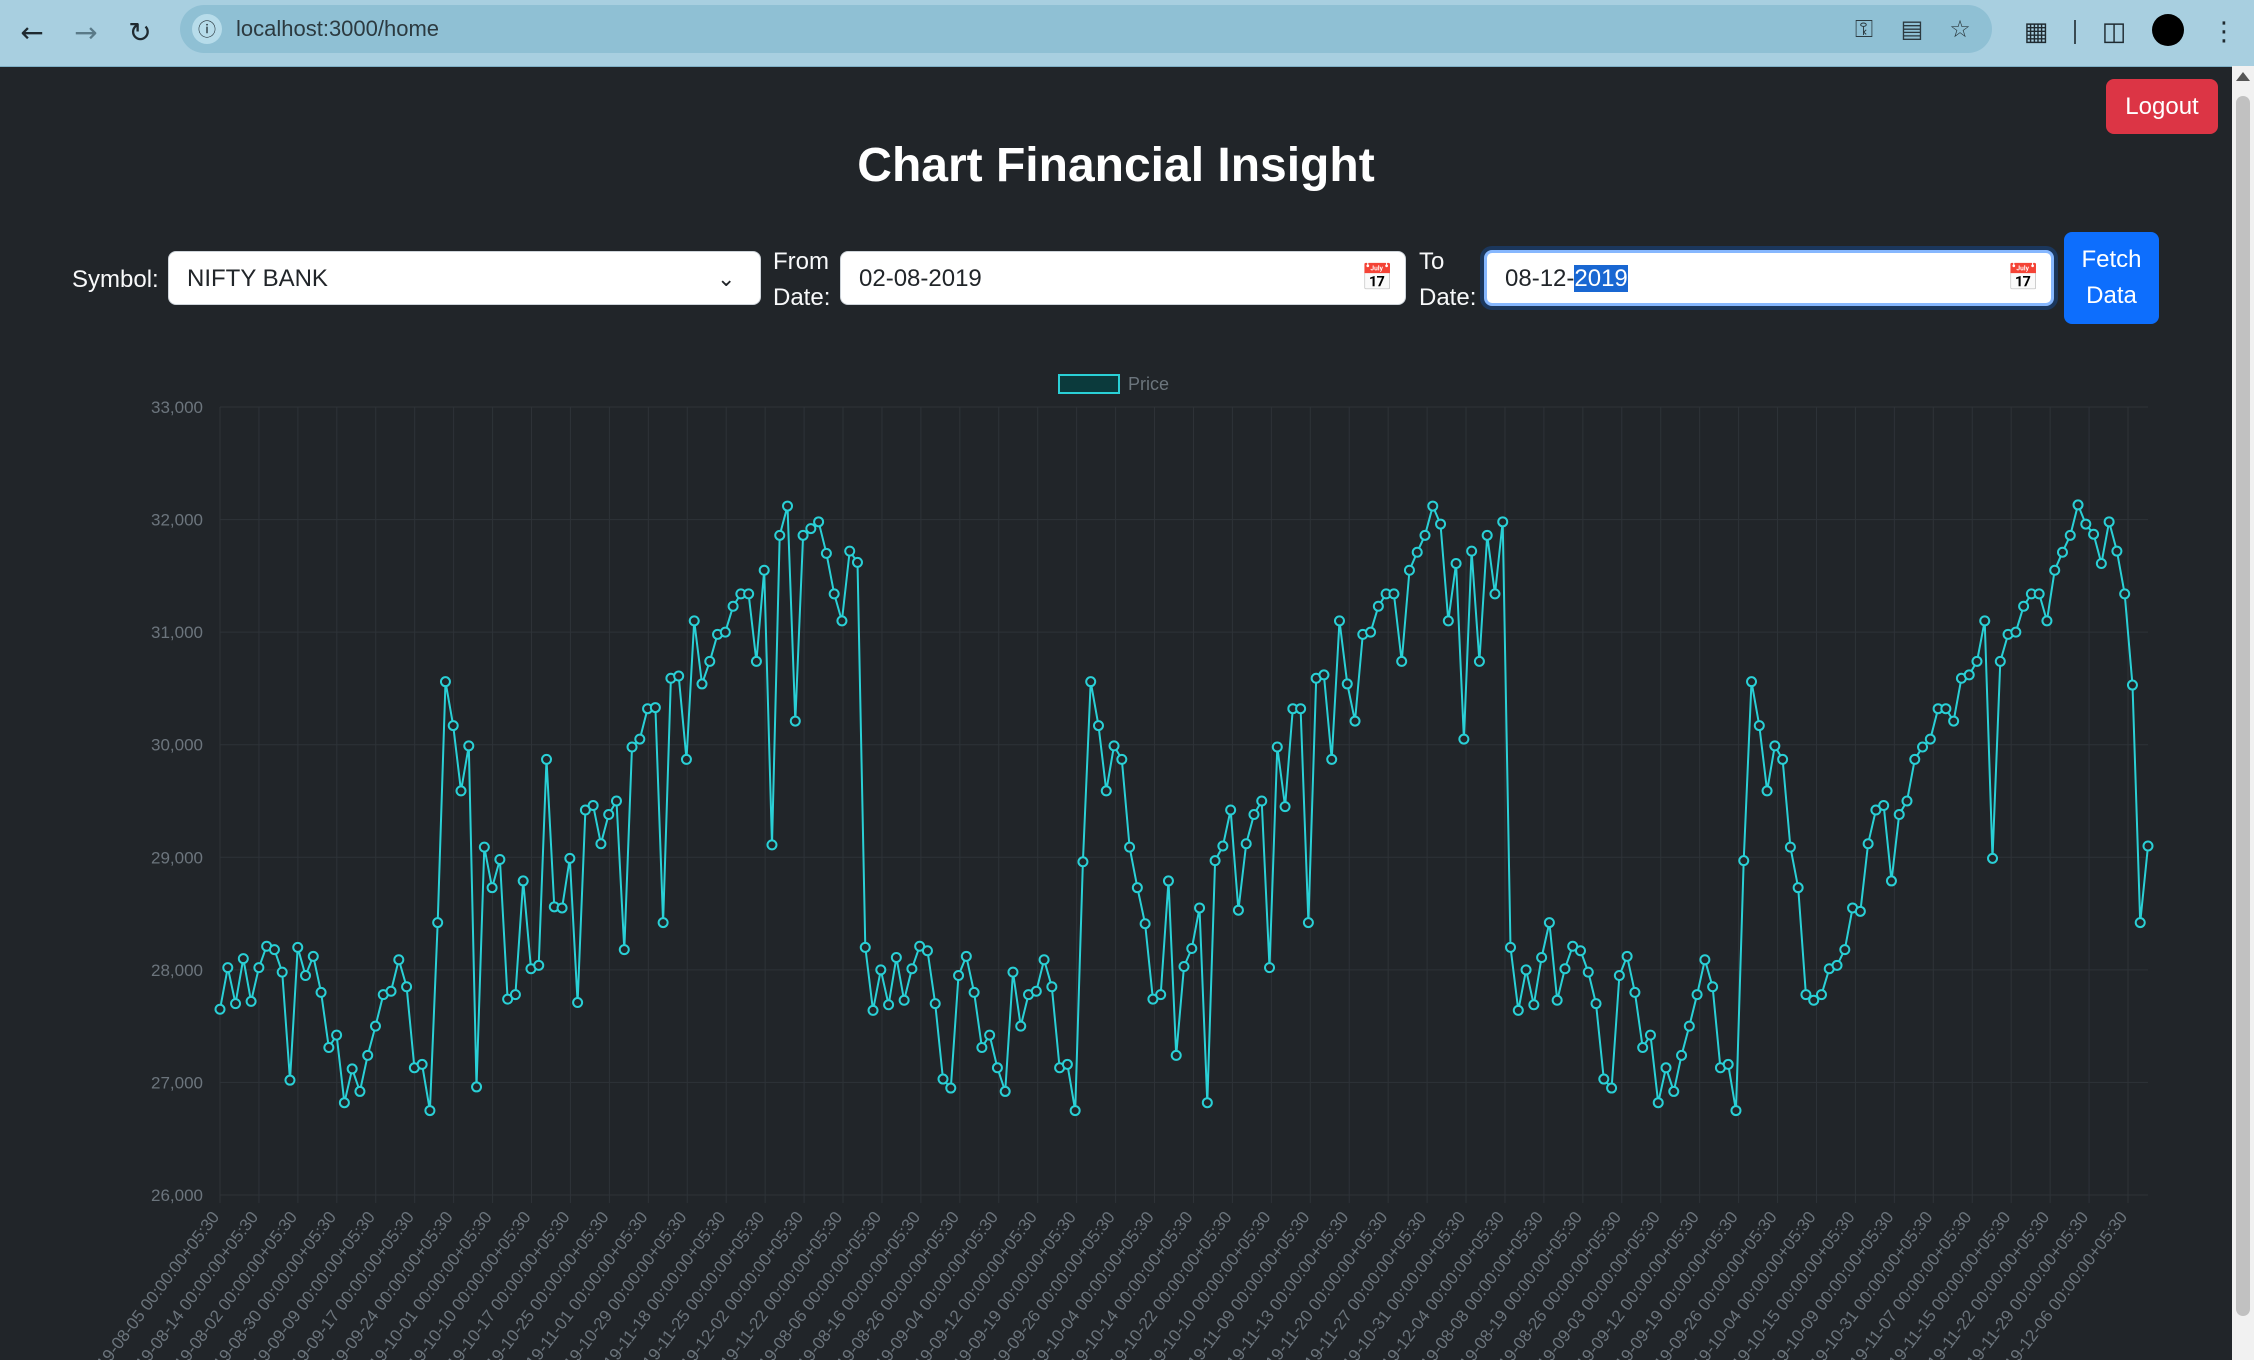  I want to click on symbol-select: NIFTY BANK ⌄, so click(464, 278).